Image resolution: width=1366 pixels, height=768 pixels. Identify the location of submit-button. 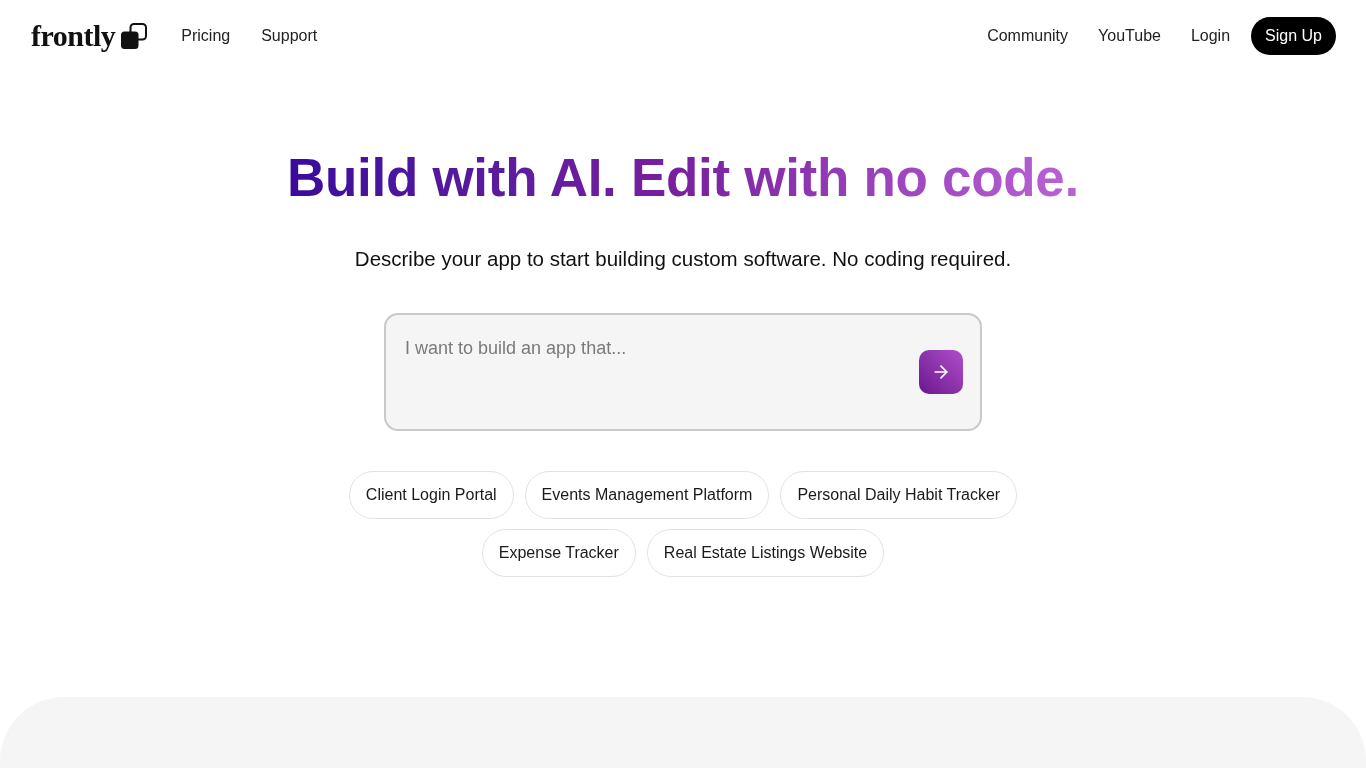
(941, 372).